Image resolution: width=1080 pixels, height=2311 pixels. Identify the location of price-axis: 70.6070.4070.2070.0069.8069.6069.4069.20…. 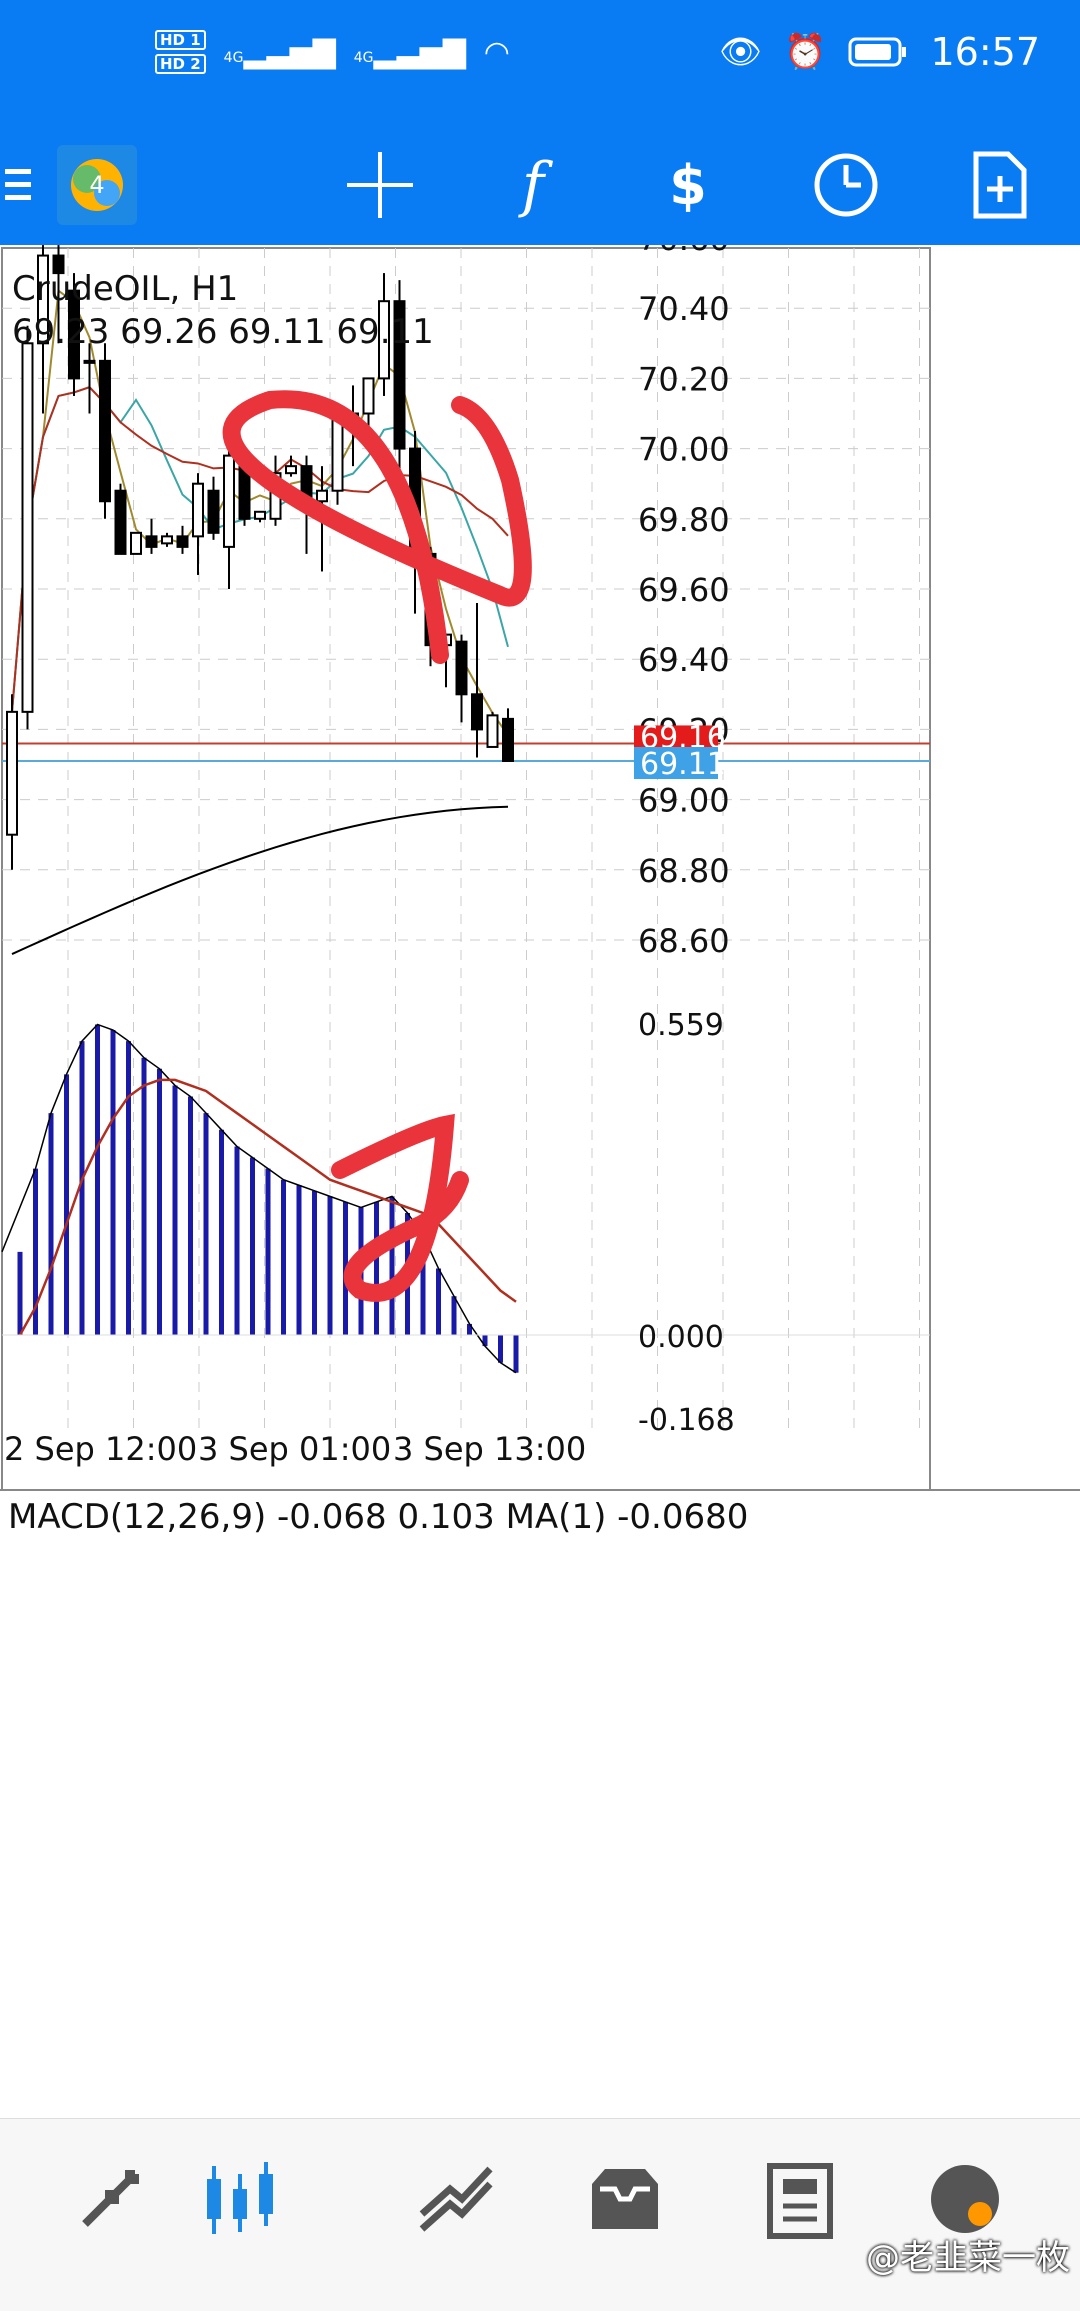
(682, 602).